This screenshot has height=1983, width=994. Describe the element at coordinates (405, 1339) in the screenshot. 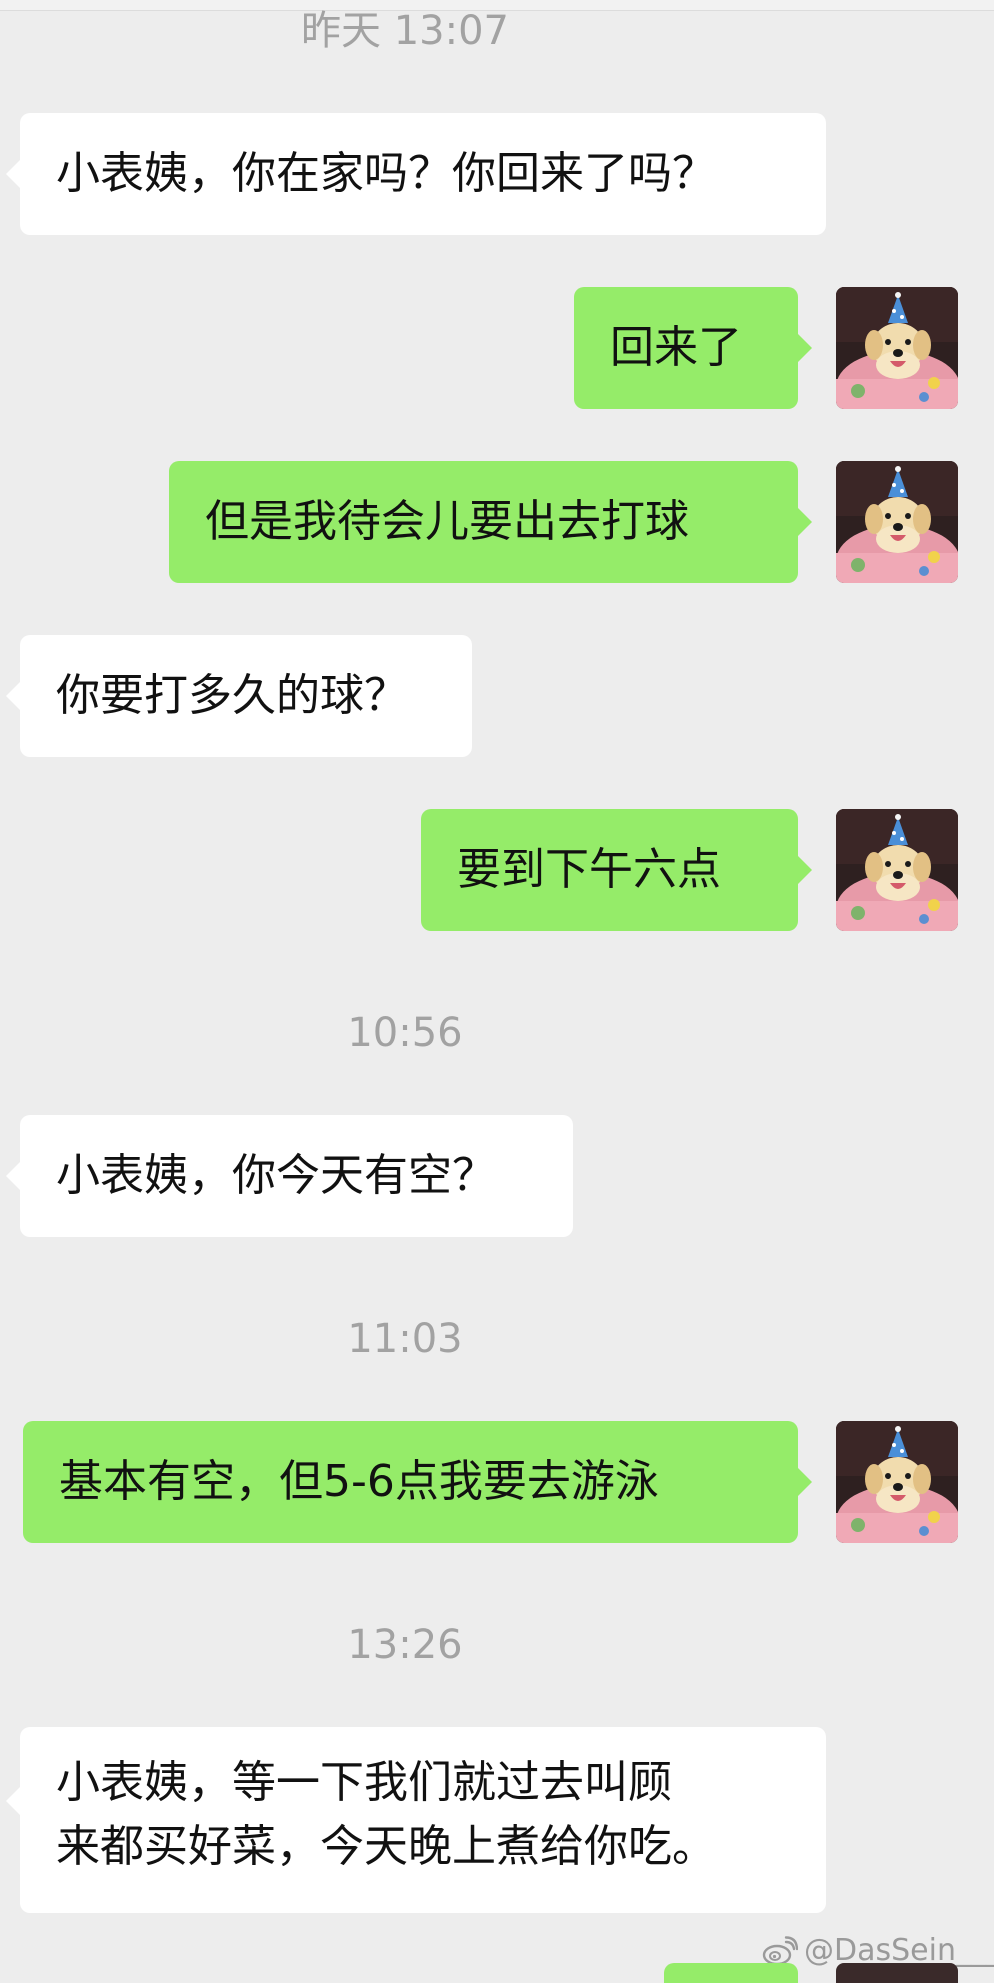

I see `timestamp: 11:03` at that location.